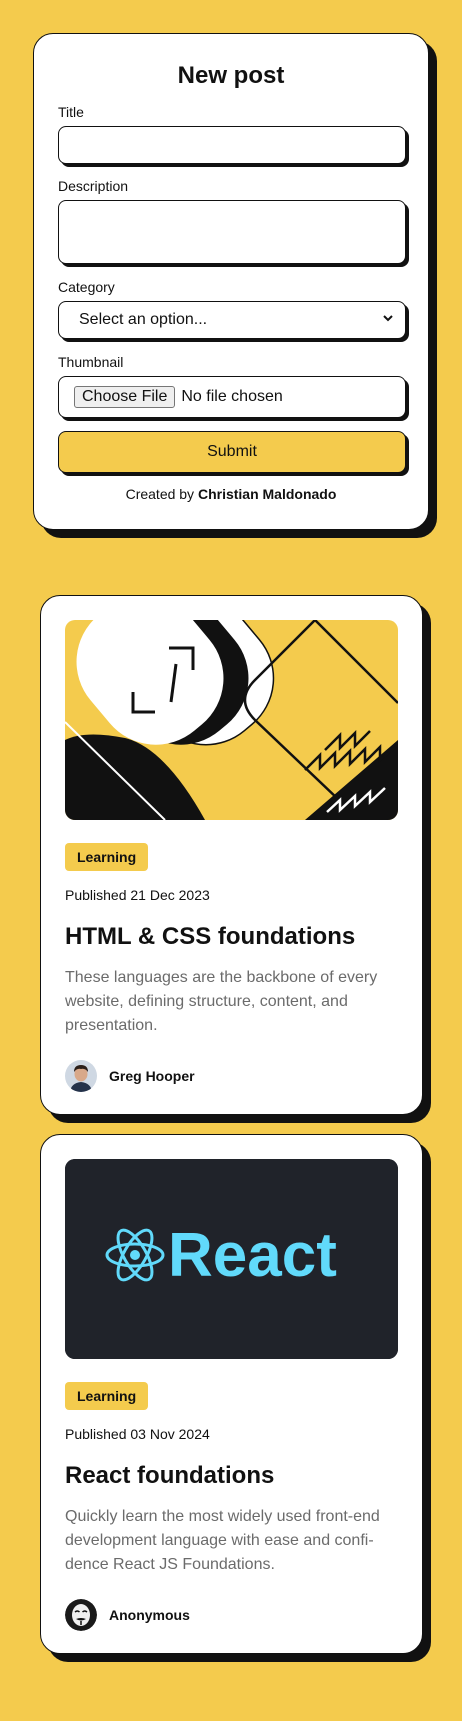 The width and height of the screenshot is (462, 1721). Describe the element at coordinates (81, 1615) in the screenshot. I see `anonymous-mask-icon` at that location.